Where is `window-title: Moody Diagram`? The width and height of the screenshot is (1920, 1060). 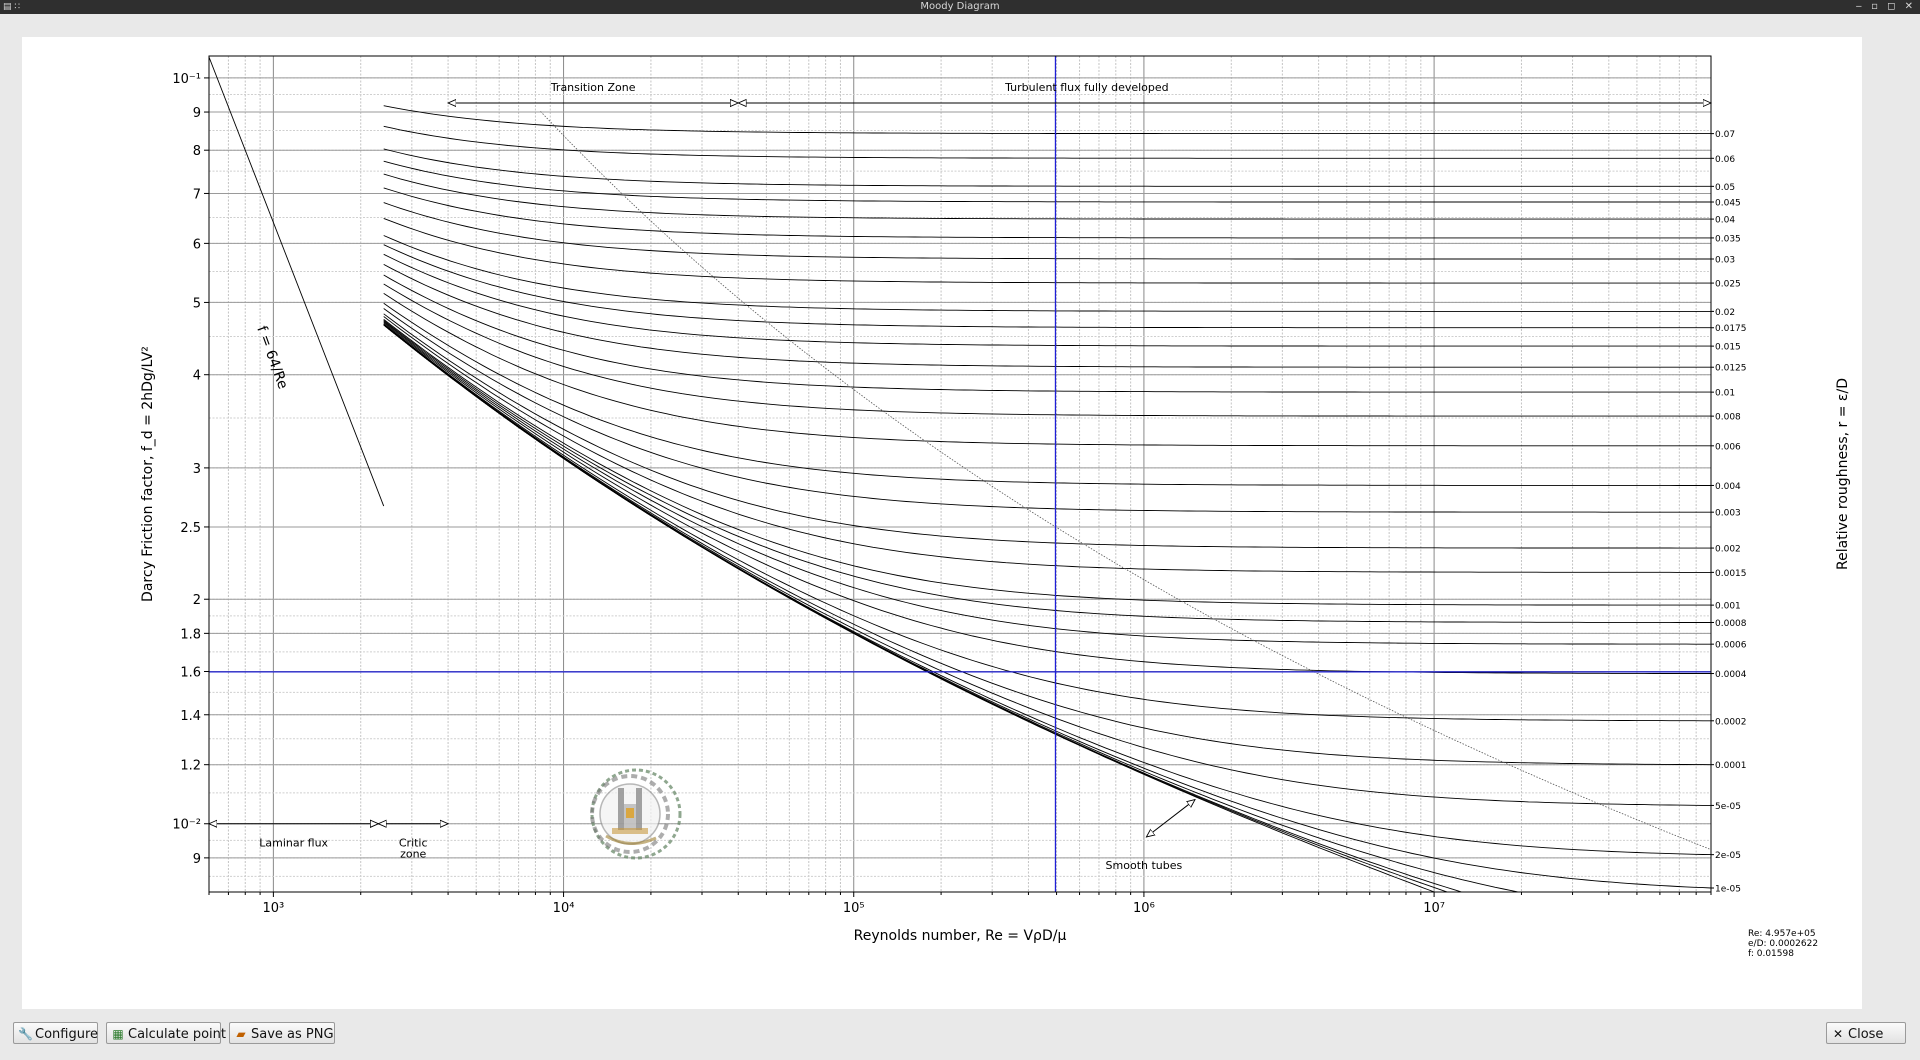 window-title: Moody Diagram is located at coordinates (960, 6).